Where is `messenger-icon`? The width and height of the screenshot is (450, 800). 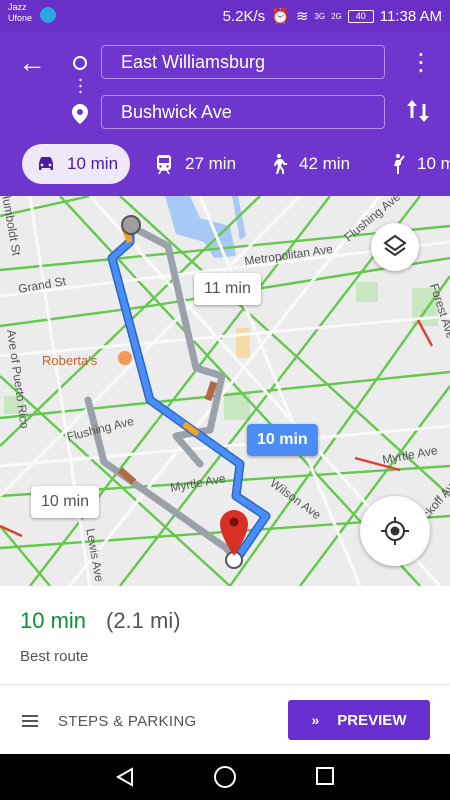
messenger-icon is located at coordinates (48, 15).